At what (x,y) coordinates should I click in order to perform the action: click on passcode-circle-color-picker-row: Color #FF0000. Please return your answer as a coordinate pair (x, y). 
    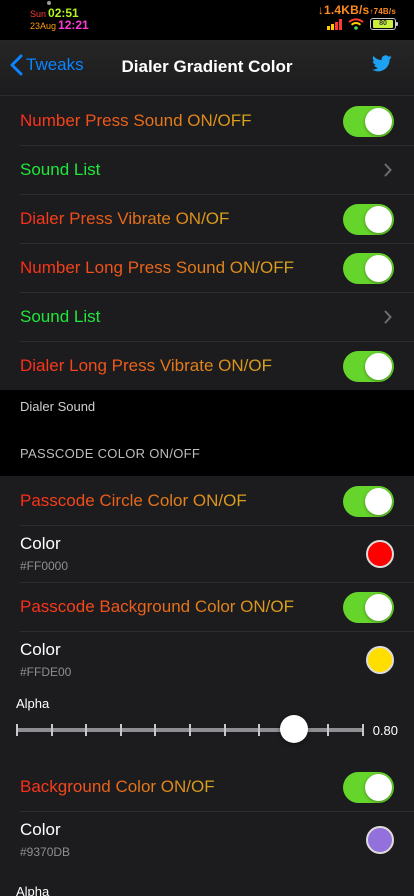
    Looking at the image, I should click on (207, 553).